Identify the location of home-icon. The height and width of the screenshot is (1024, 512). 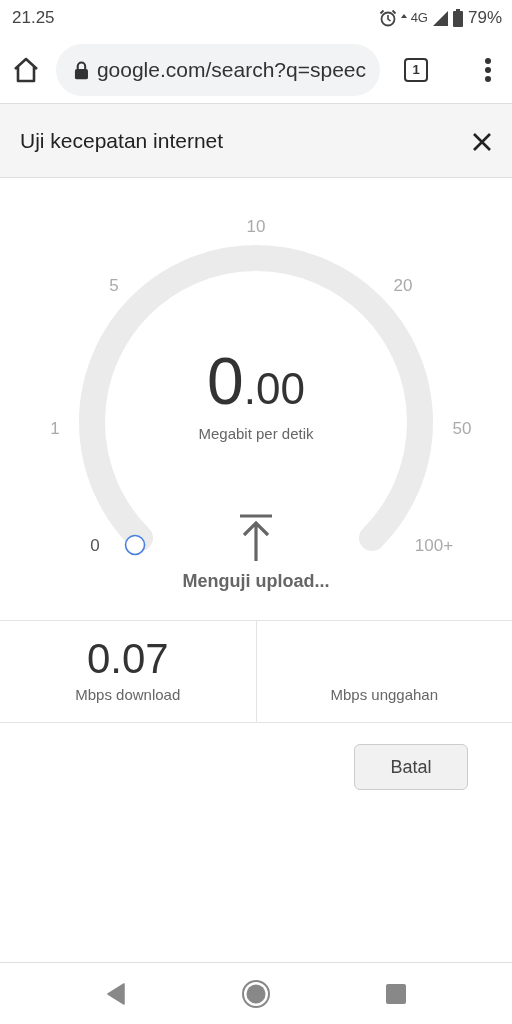
(26, 69).